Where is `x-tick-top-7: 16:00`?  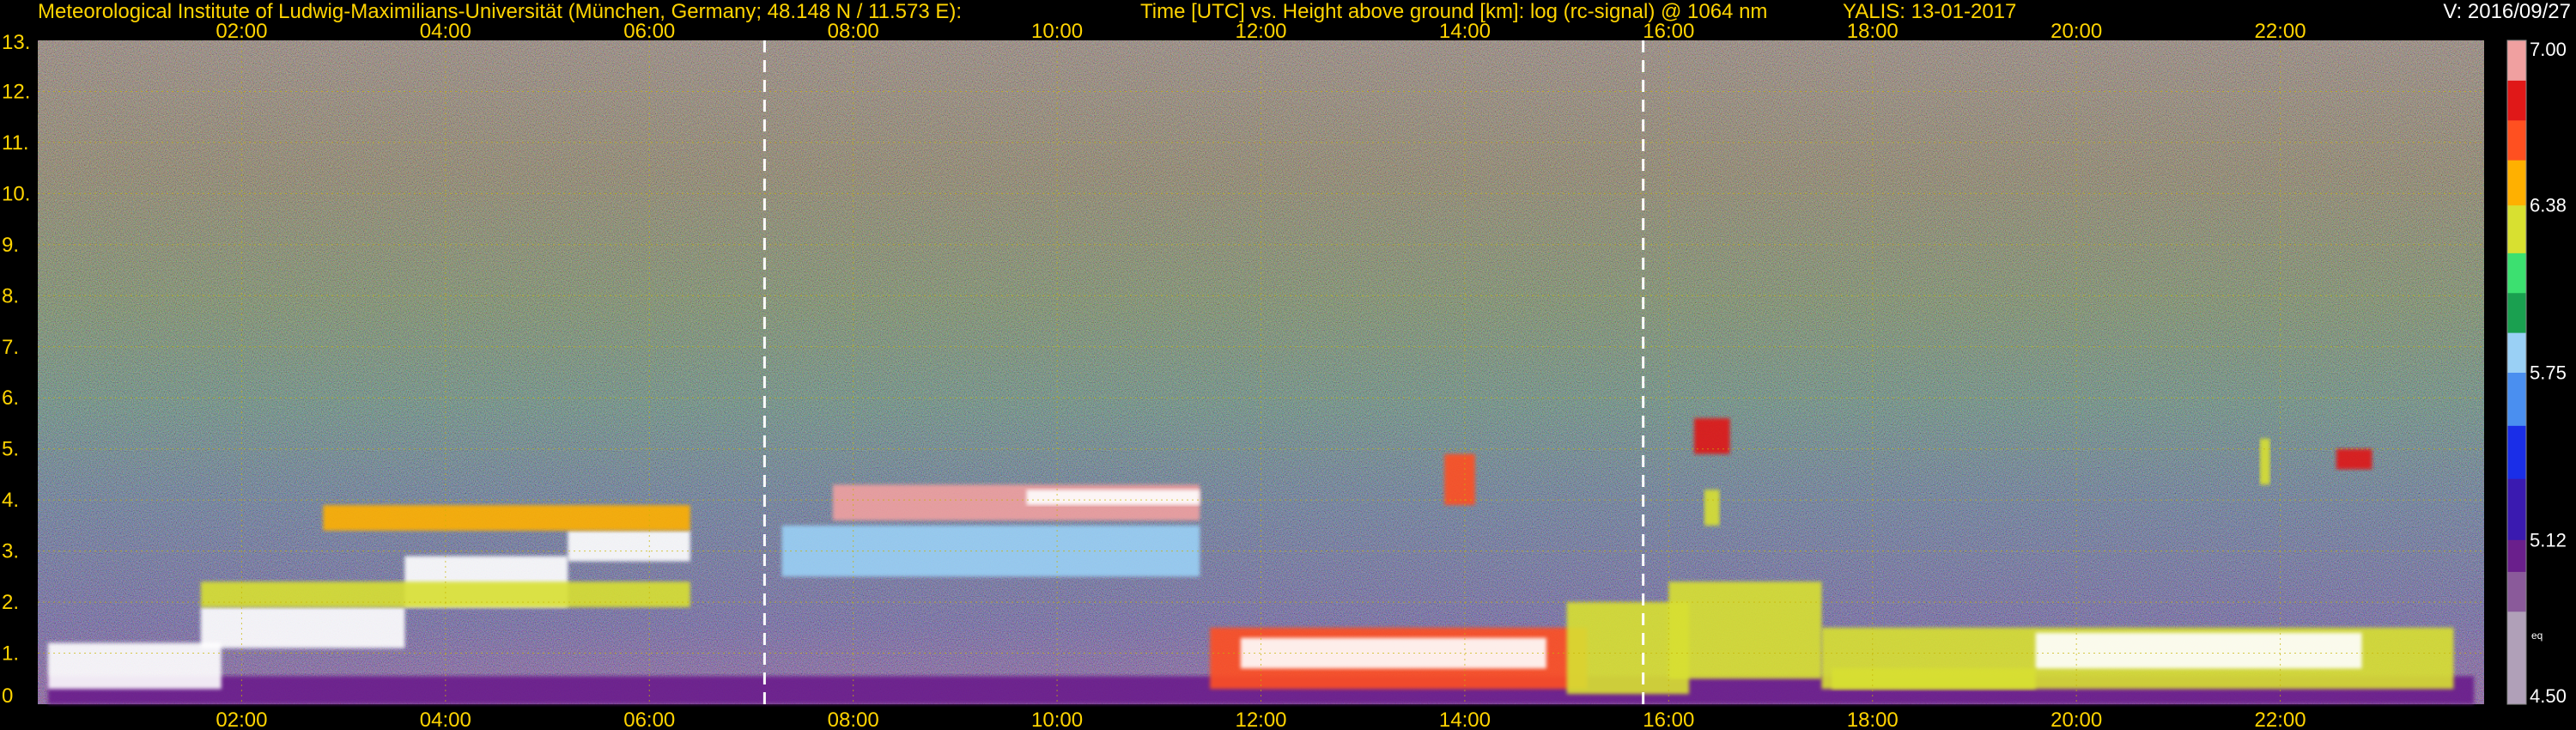 x-tick-top-7: 16:00 is located at coordinates (1668, 31).